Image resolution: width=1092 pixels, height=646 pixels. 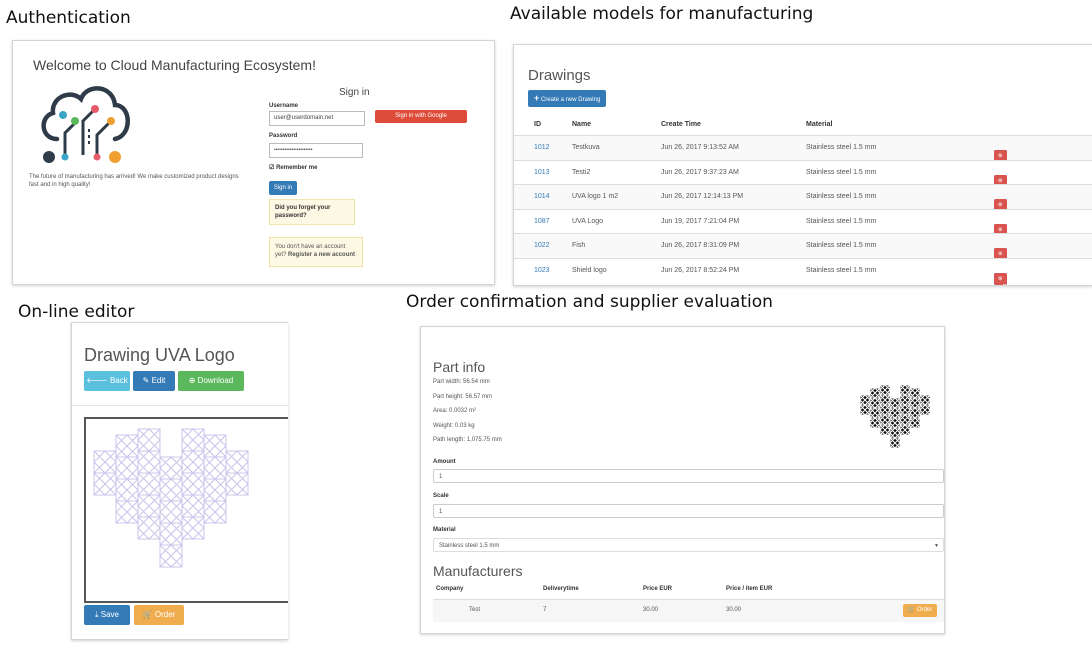 I want to click on column-header-name: Name, so click(x=581, y=124).